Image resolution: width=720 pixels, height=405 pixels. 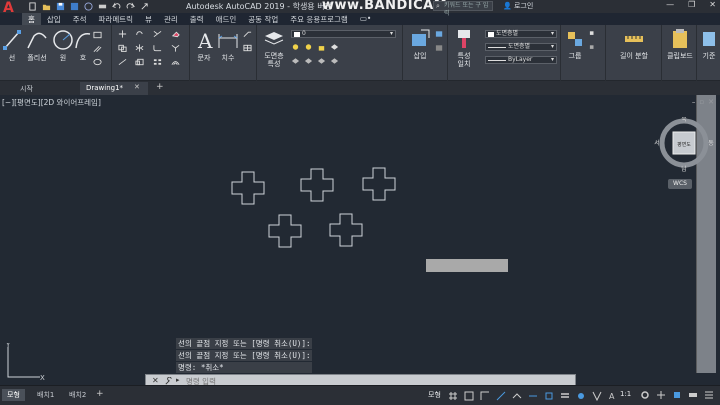 I want to click on group-edit-icon, so click(x=593, y=48).